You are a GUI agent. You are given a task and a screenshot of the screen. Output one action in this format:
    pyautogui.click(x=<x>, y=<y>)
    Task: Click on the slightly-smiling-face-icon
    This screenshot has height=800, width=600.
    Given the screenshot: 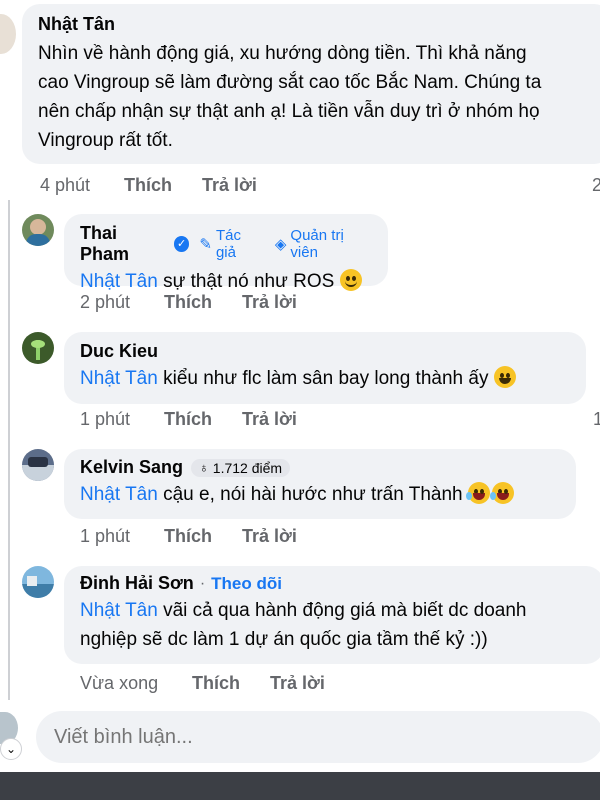 What is the action you would take?
    pyautogui.click(x=350, y=280)
    